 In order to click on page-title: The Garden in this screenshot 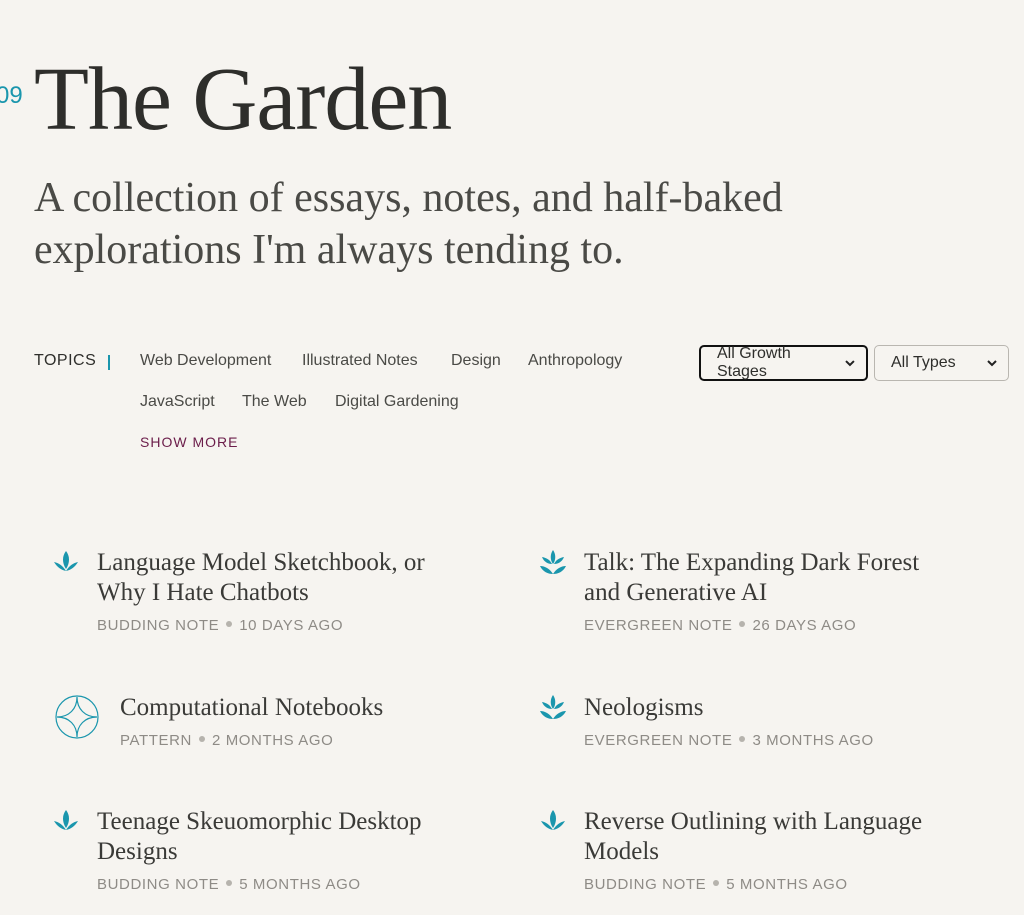, I will do `click(243, 99)`.